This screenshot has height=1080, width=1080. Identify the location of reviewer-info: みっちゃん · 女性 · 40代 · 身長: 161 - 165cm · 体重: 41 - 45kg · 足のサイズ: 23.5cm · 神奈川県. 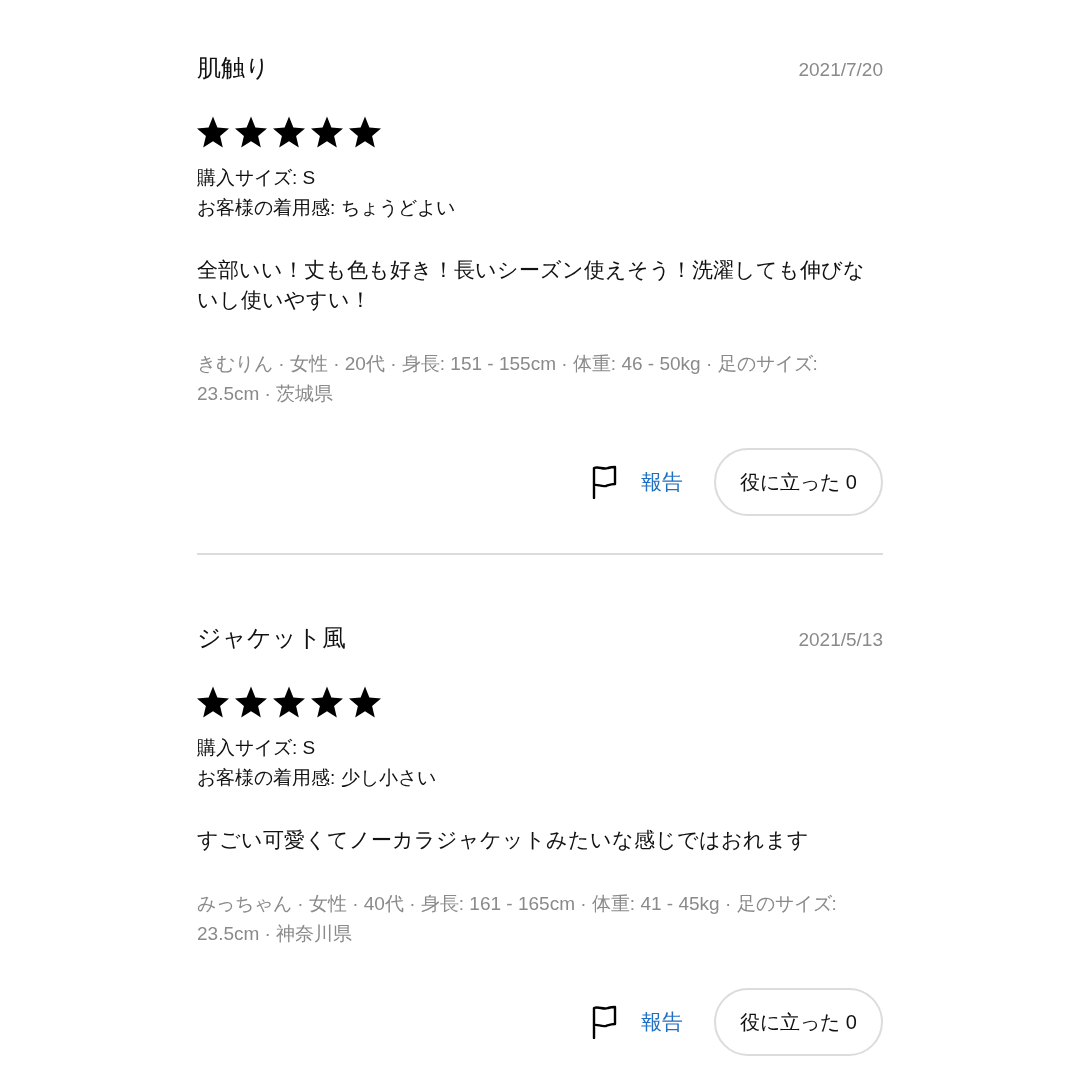
(517, 919).